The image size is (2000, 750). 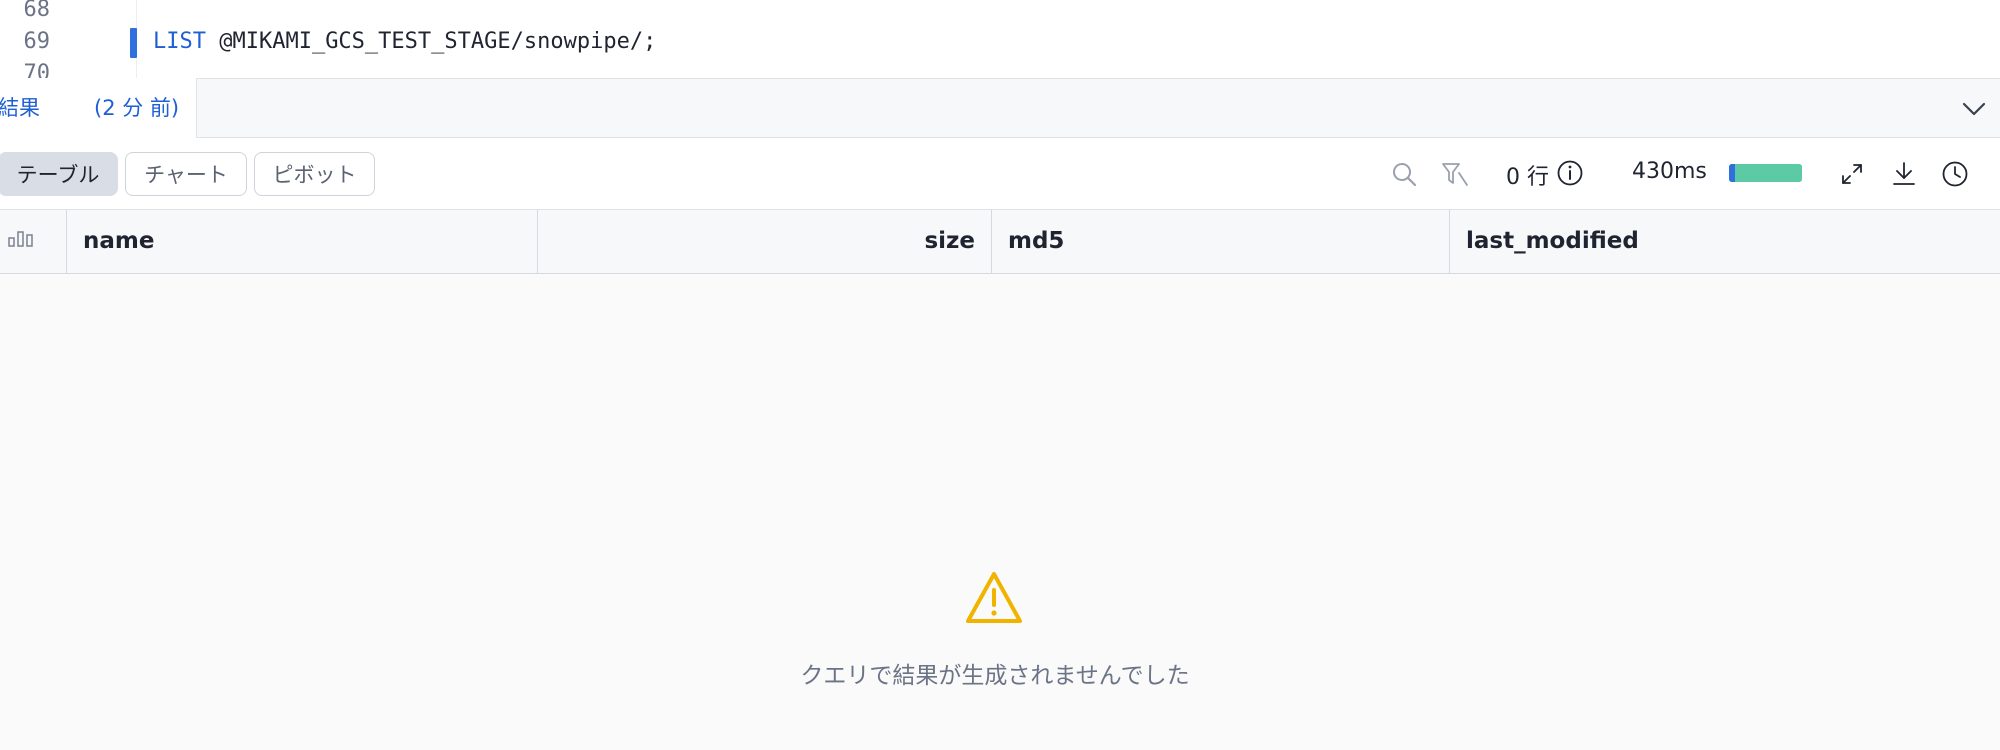 I want to click on collapse-results-button, so click(x=1974, y=109).